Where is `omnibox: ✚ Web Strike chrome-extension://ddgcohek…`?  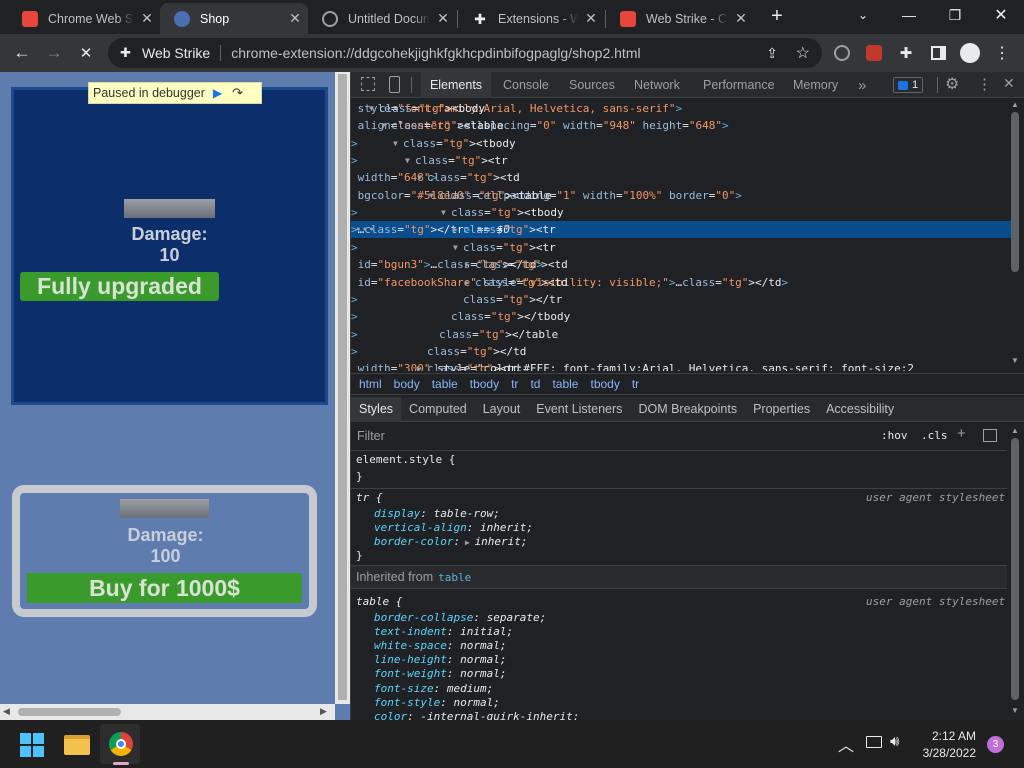 omnibox: ✚ Web Strike chrome-extension://ddgcohek… is located at coordinates (465, 53).